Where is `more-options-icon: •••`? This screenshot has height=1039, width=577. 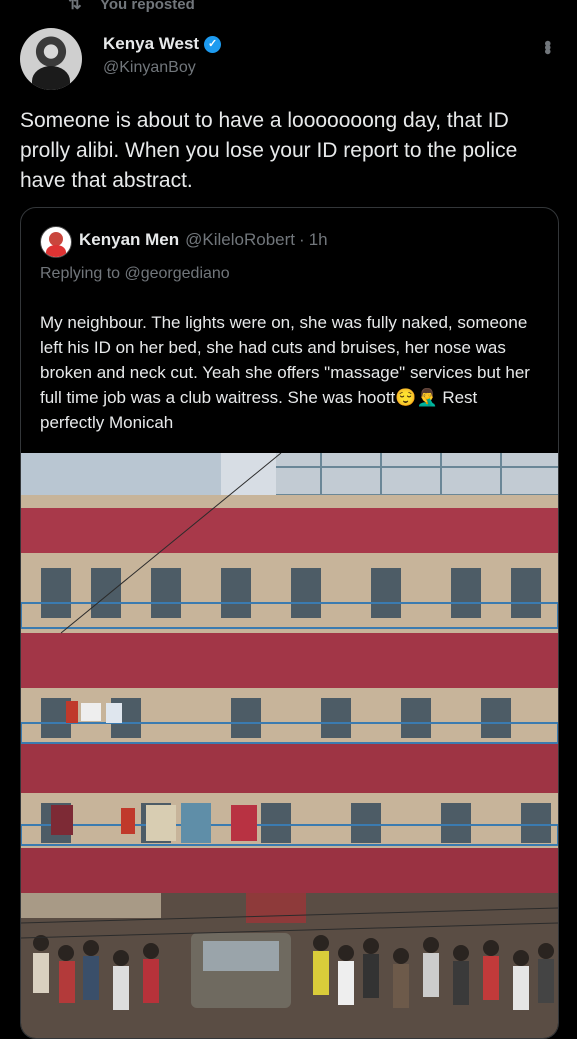 more-options-icon: ••• is located at coordinates (547, 46).